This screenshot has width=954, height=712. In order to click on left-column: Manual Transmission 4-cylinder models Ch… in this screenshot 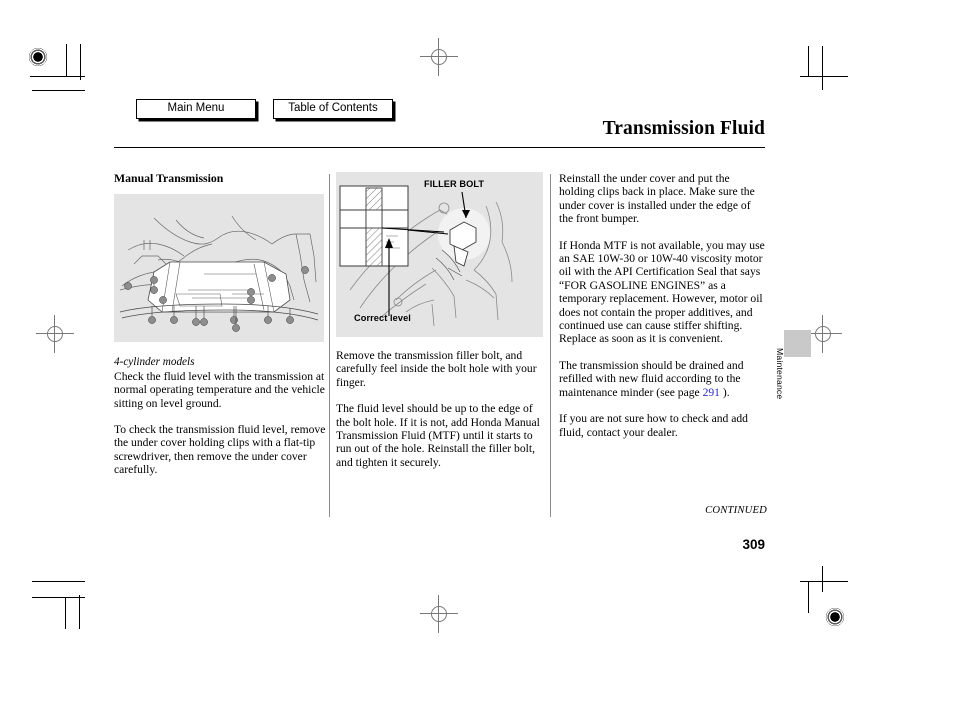, I will do `click(220, 324)`.